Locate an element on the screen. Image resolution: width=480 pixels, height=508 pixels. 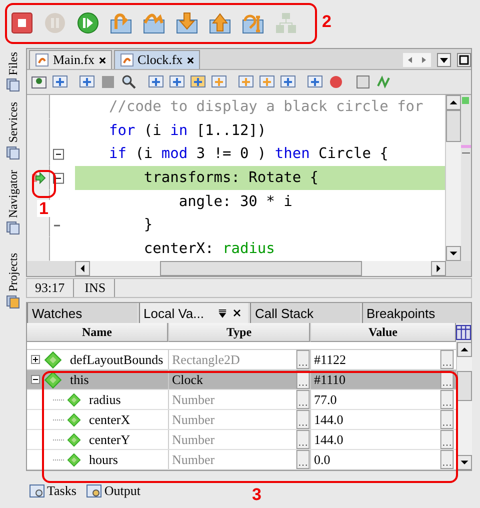
column-header: Value is located at coordinates (383, 332).